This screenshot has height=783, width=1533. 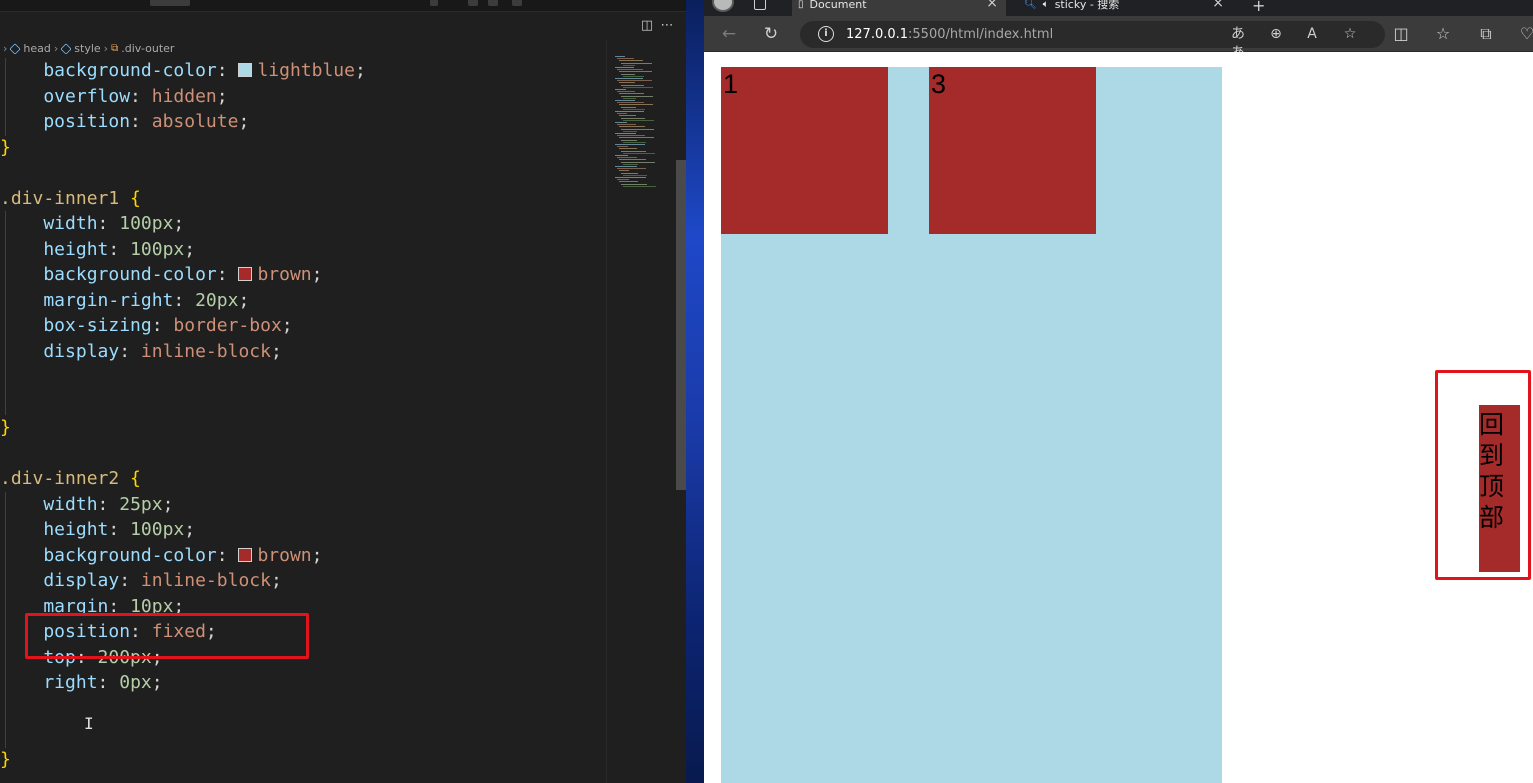 What do you see at coordinates (1524, 34) in the screenshot?
I see `performance-icon: ♡` at bounding box center [1524, 34].